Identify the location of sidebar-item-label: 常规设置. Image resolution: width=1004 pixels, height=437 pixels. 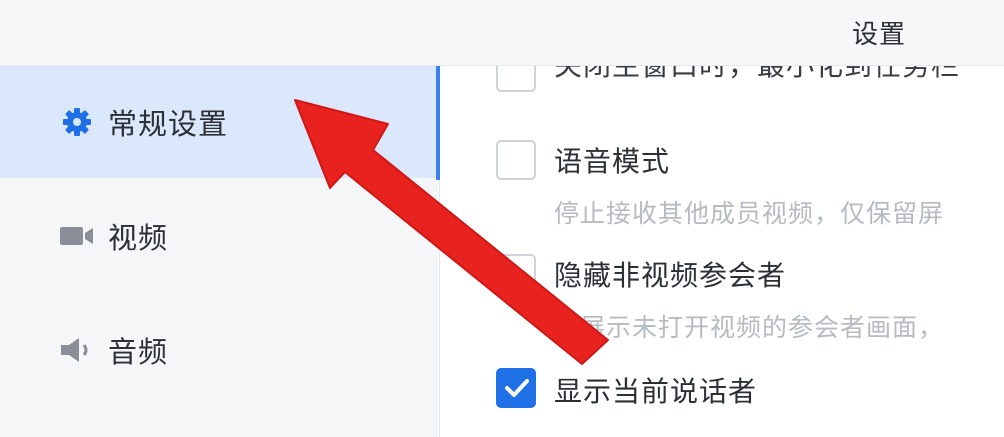
(168, 124).